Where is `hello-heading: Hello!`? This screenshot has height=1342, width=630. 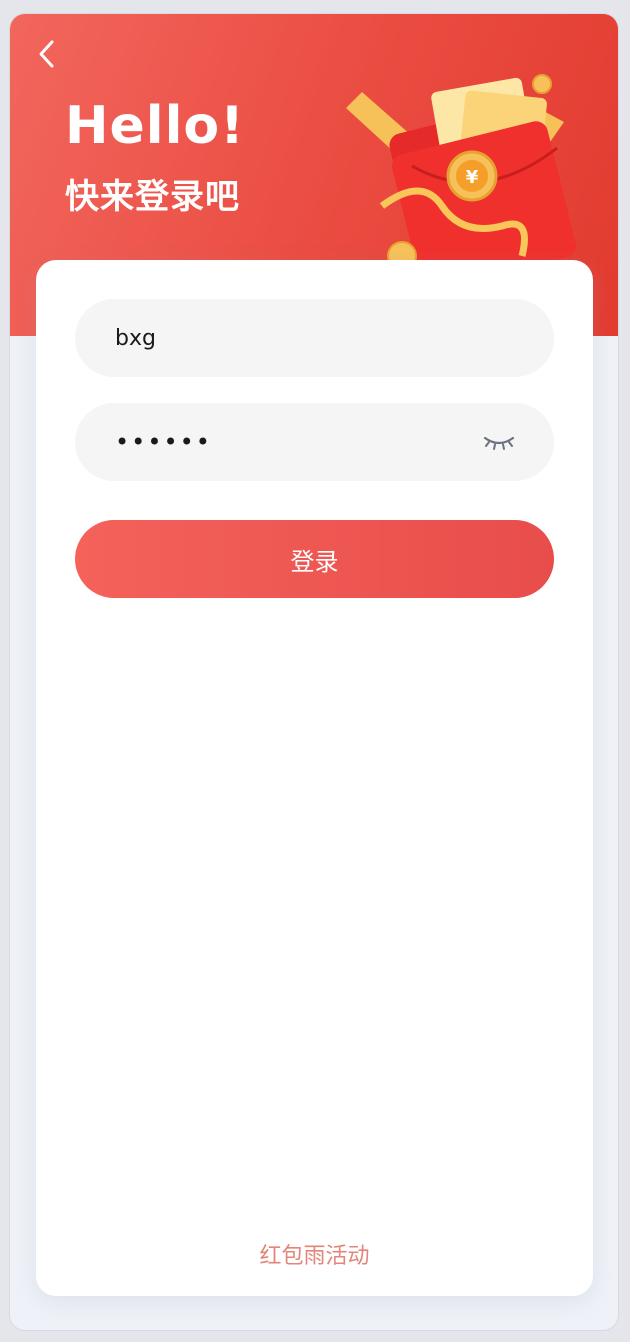
hello-heading: Hello! is located at coordinates (155, 126).